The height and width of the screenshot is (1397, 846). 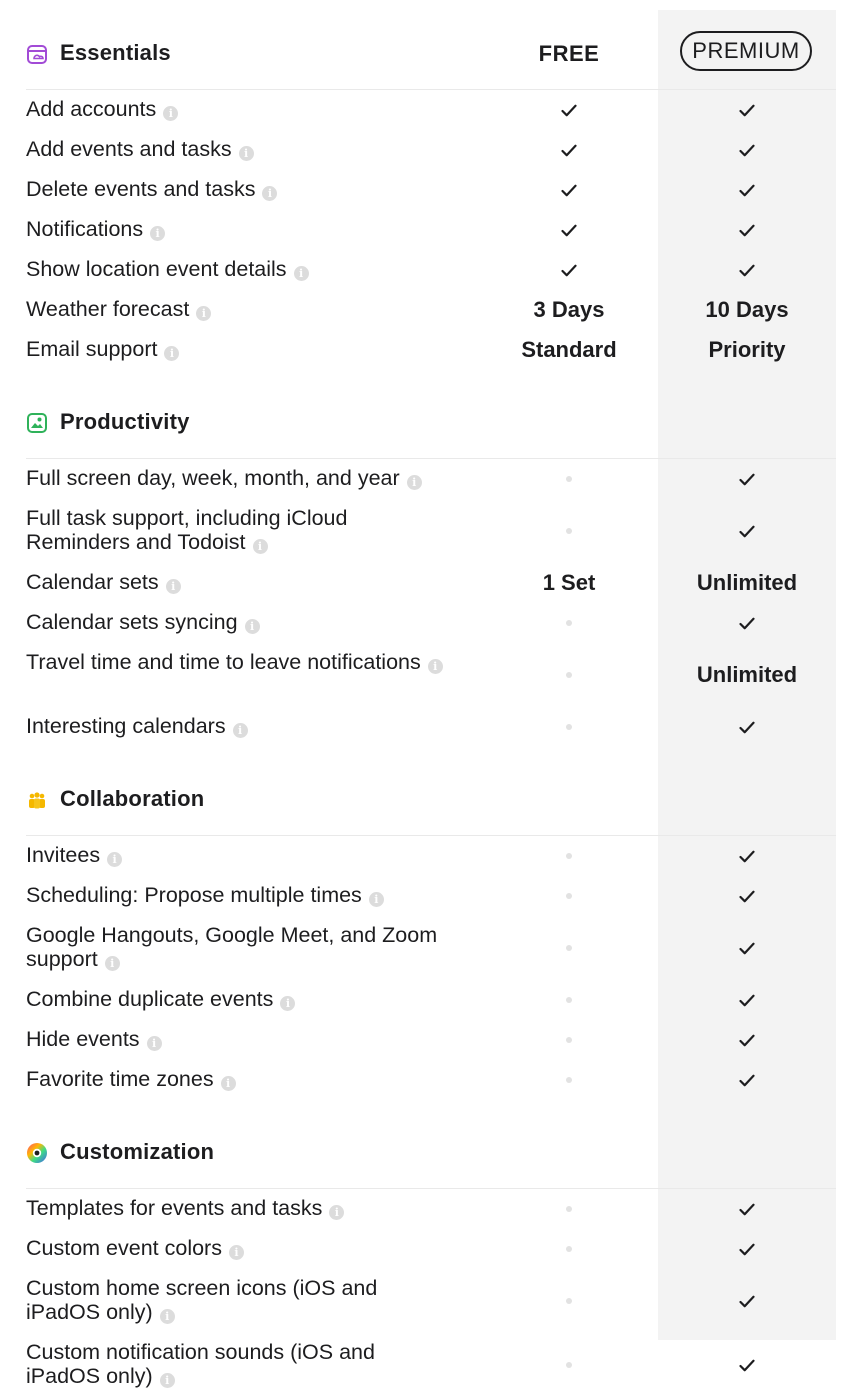 What do you see at coordinates (120, 1079) in the screenshot?
I see `feature-name: Favorite time zones` at bounding box center [120, 1079].